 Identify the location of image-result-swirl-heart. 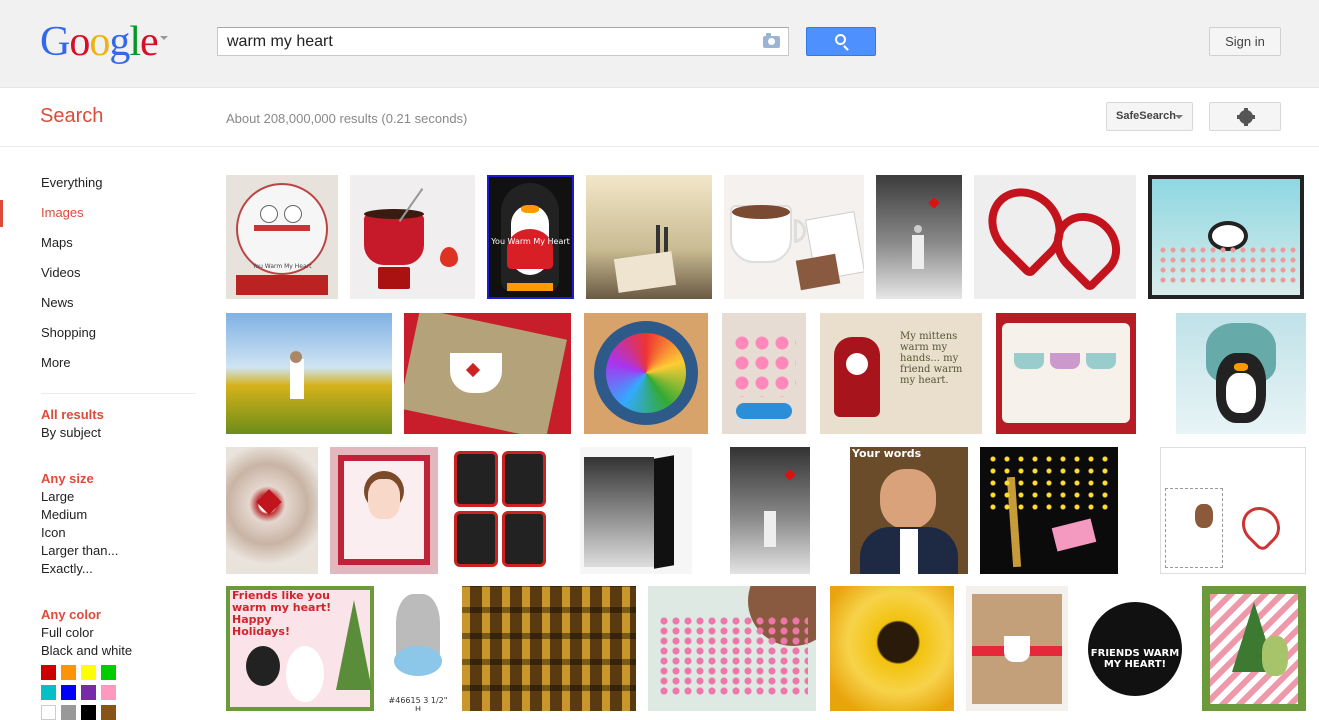
(272, 510).